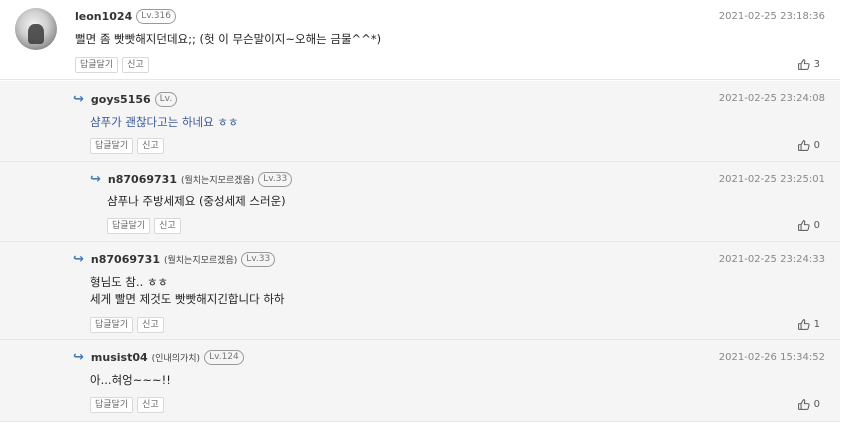  Describe the element at coordinates (176, 359) in the screenshot. I see `nickname: (인내의가치)` at that location.